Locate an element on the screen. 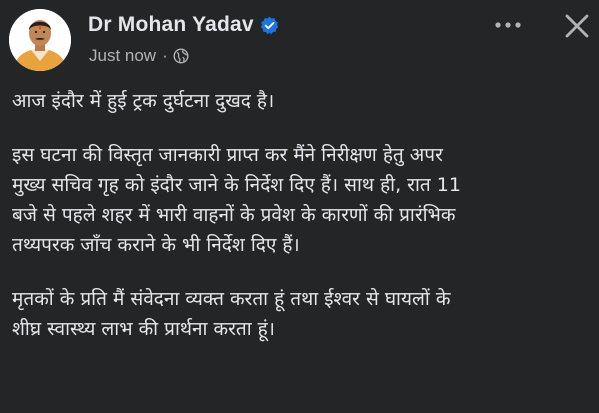  avatar-image is located at coordinates (40, 40).